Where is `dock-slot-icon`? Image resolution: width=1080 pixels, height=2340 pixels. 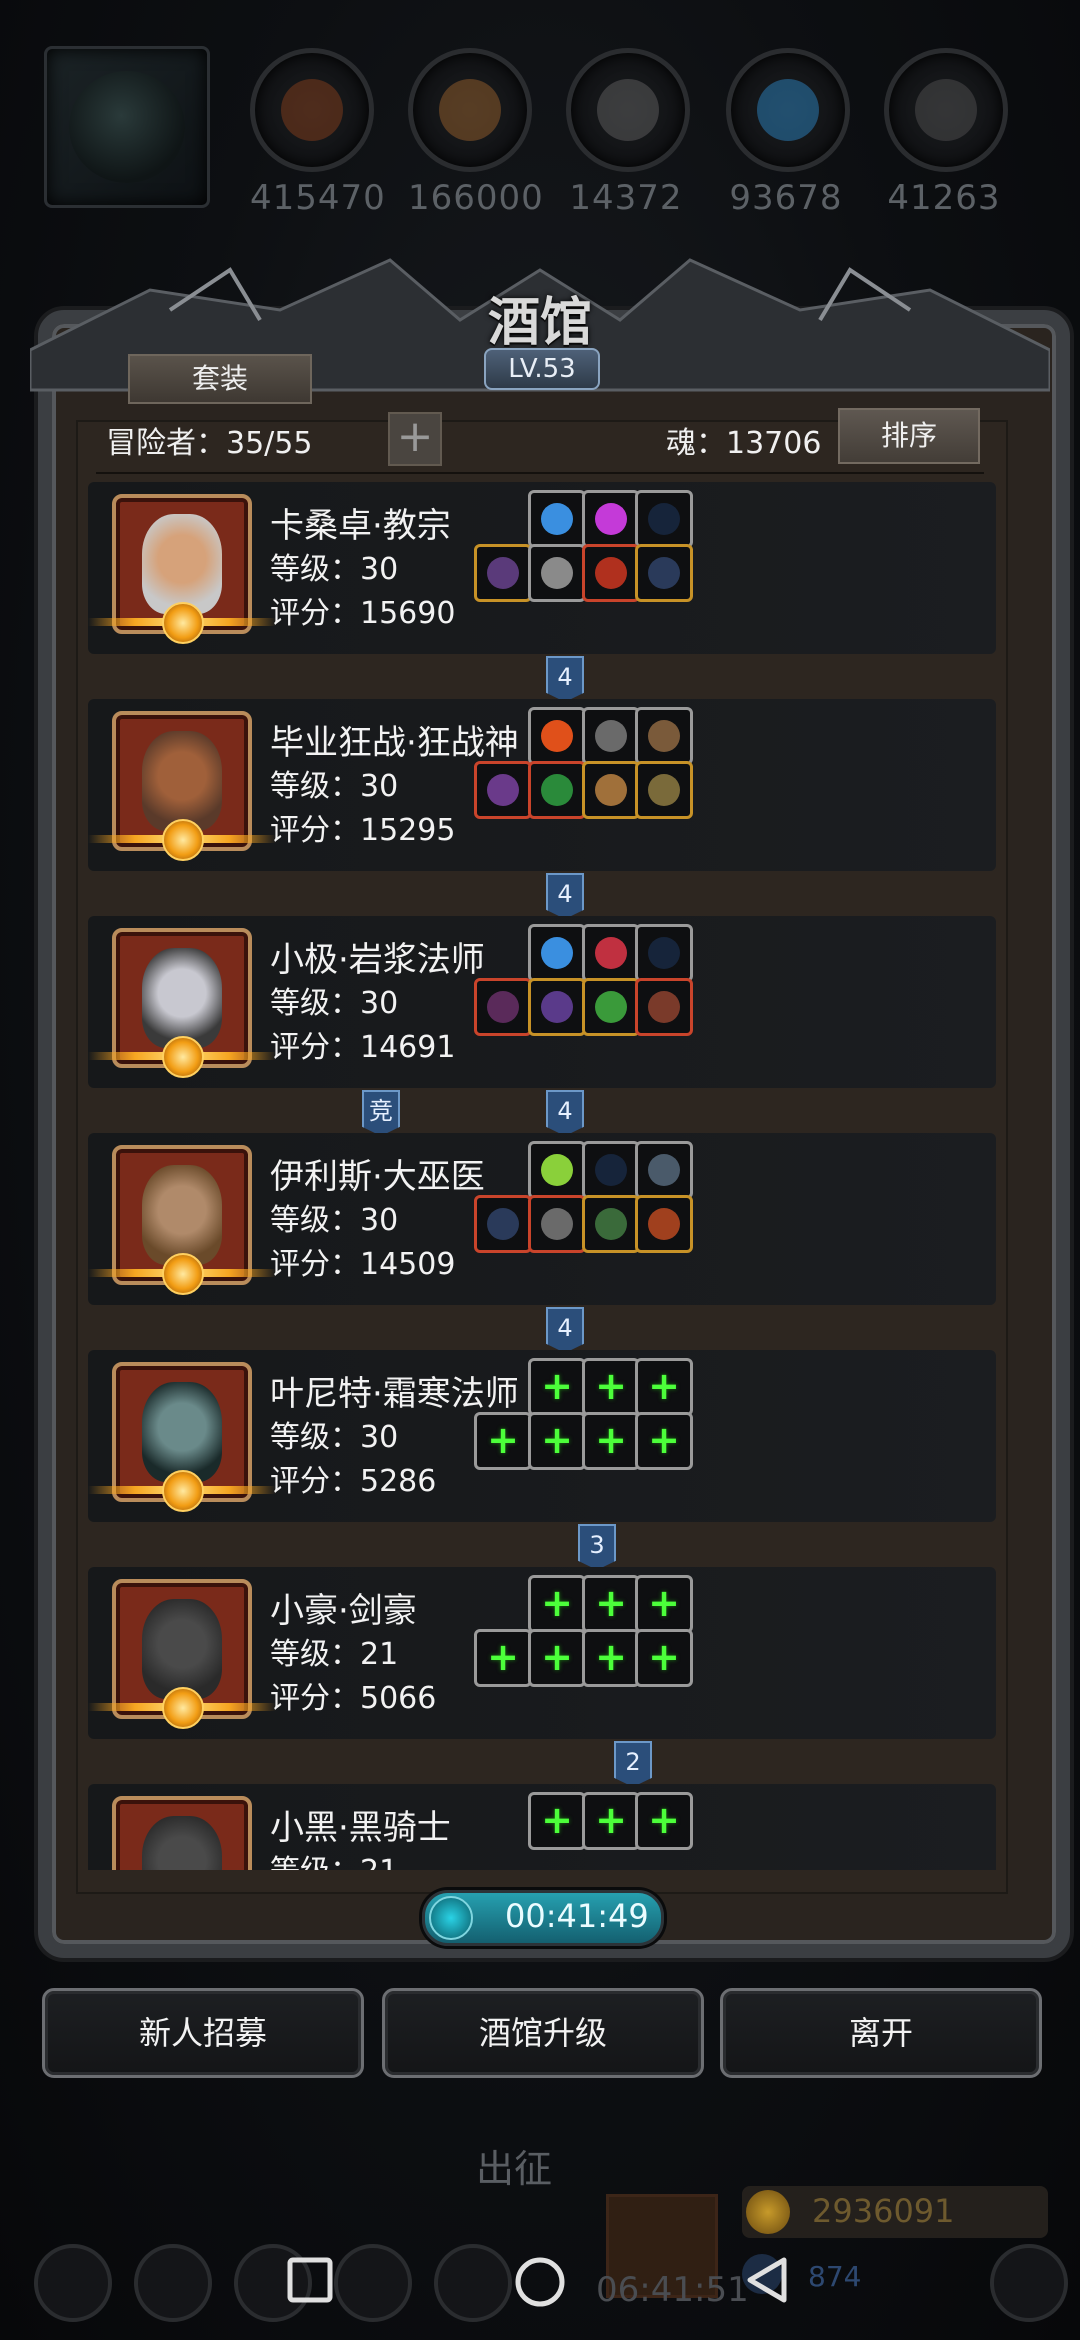 dock-slot-icon is located at coordinates (173, 2283).